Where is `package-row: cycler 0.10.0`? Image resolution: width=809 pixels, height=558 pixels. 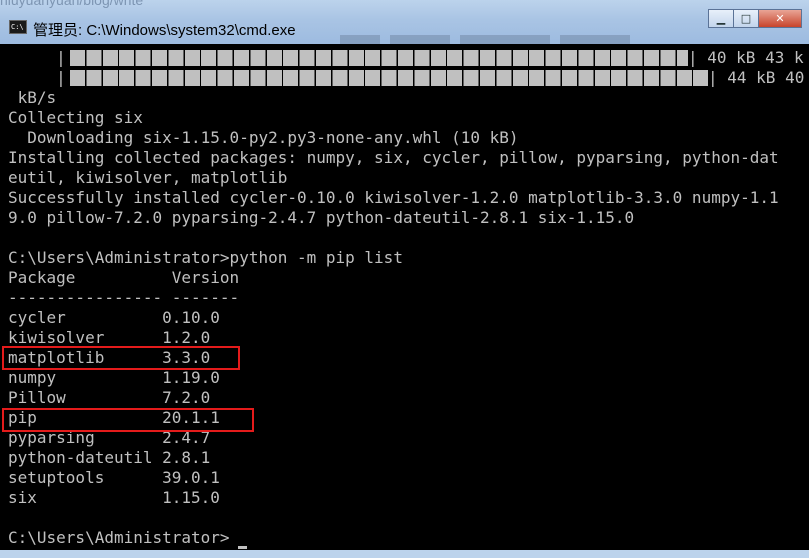 package-row: cycler 0.10.0 is located at coordinates (114, 317).